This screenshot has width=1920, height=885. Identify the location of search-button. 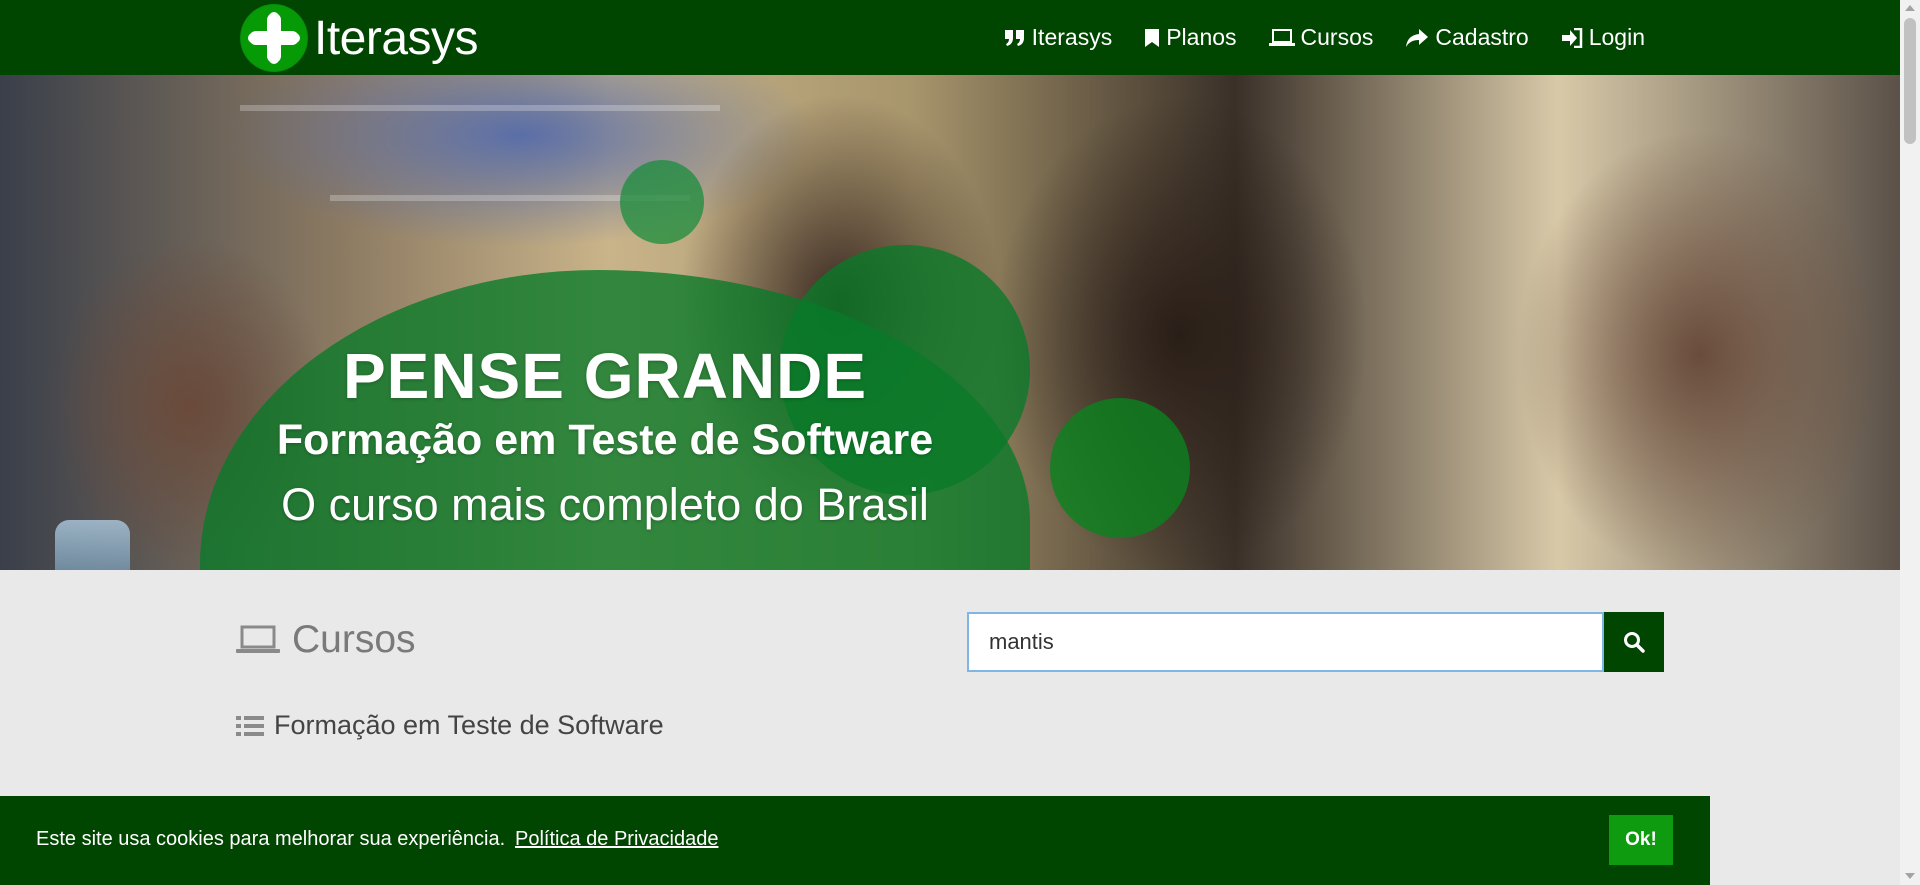
(1633, 642).